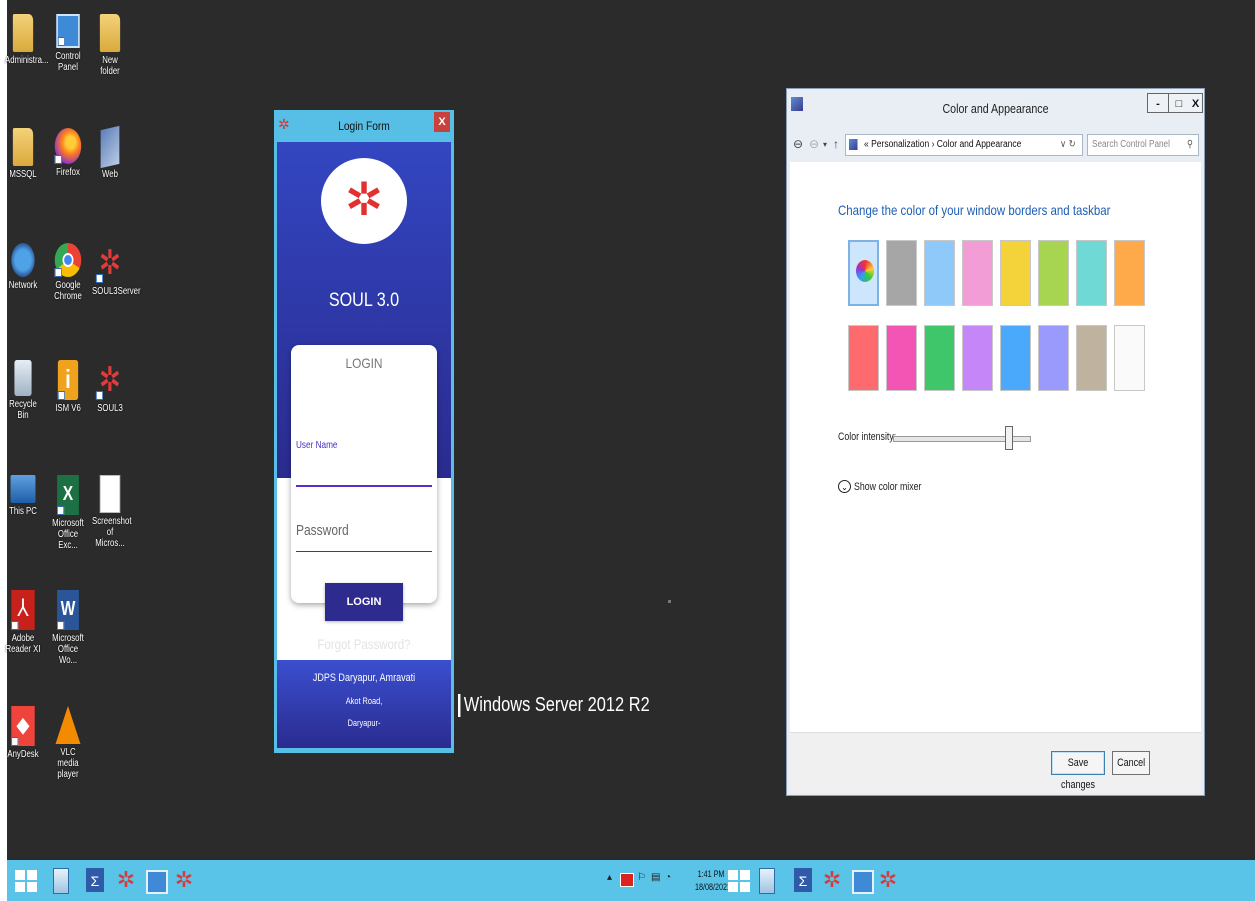  I want to click on save-changes-button: Save changes, so click(1078, 771).